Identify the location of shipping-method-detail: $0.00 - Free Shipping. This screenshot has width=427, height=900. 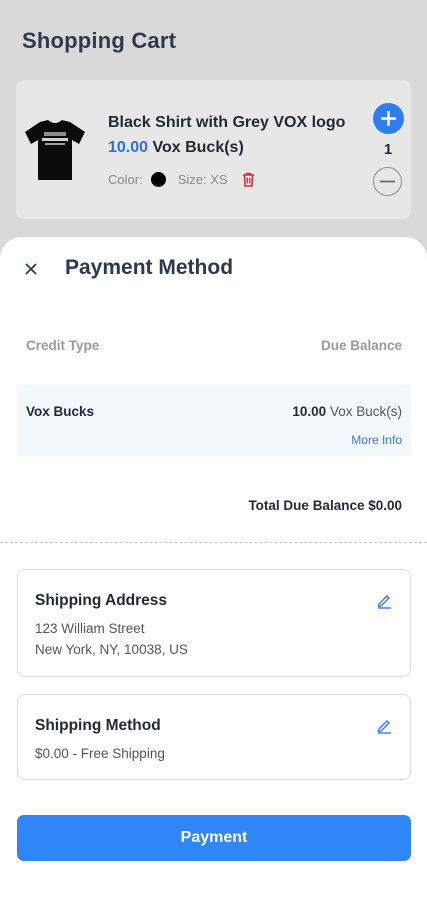
(100, 753).